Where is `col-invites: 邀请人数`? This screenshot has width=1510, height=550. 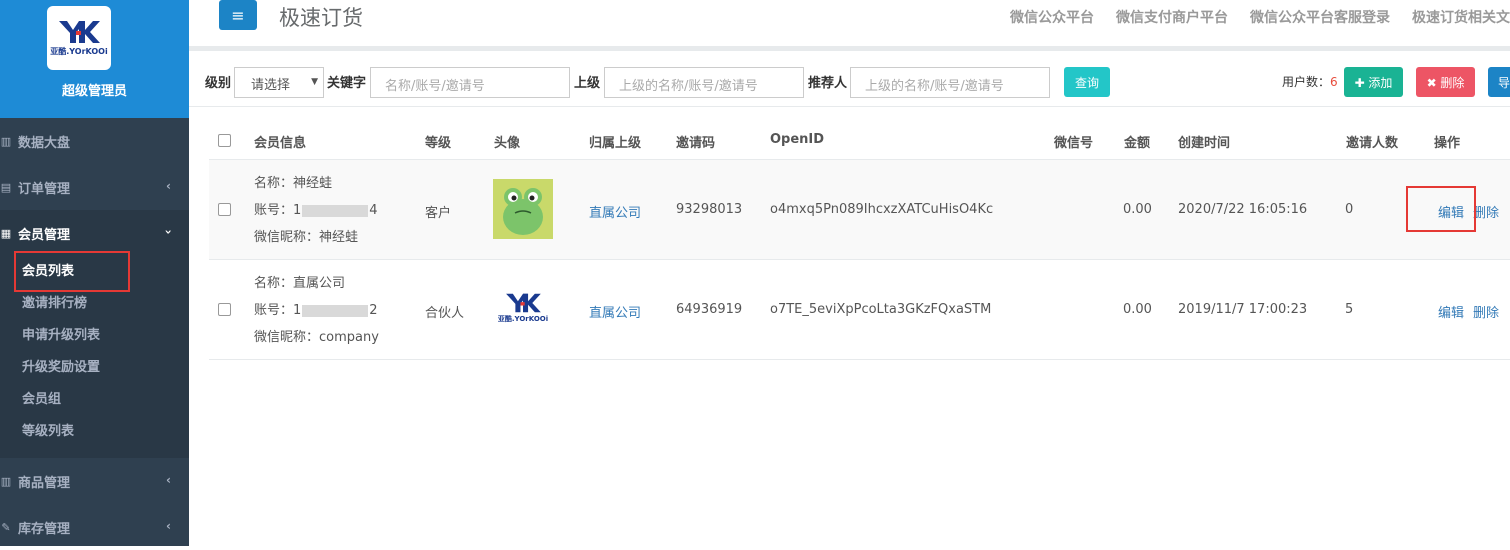 col-invites: 邀请人数 is located at coordinates (1372, 143).